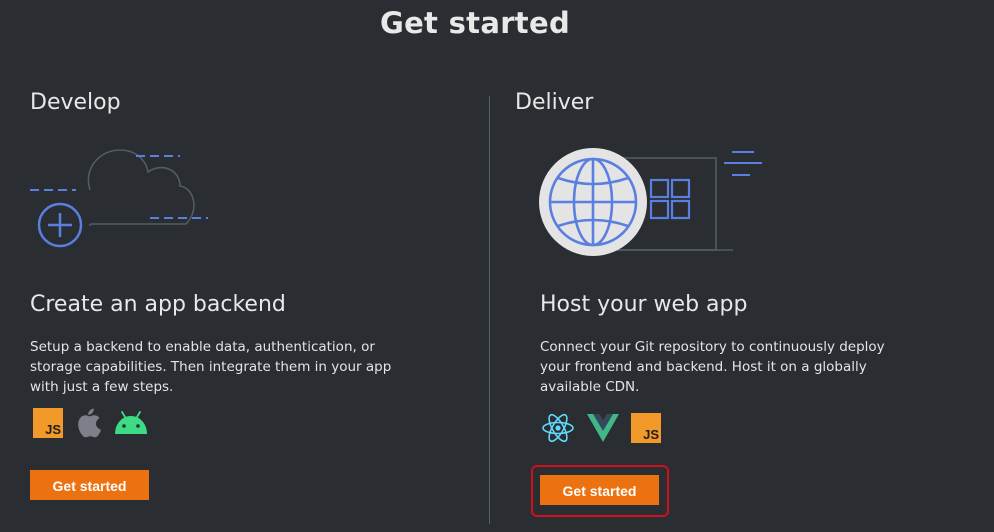 The image size is (994, 532). What do you see at coordinates (650, 202) in the screenshot?
I see `web-hosting-illustration` at bounding box center [650, 202].